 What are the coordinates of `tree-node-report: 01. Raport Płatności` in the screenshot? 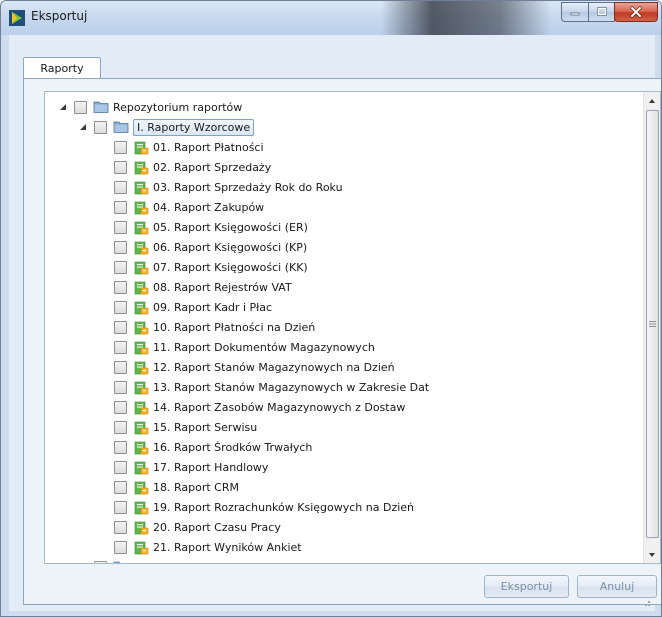 It's located at (189, 147).